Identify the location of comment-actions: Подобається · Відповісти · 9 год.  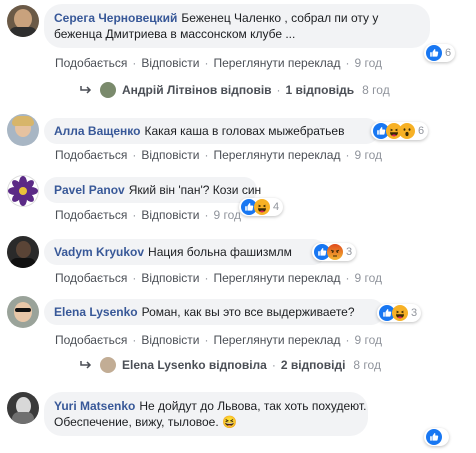
(148, 215).